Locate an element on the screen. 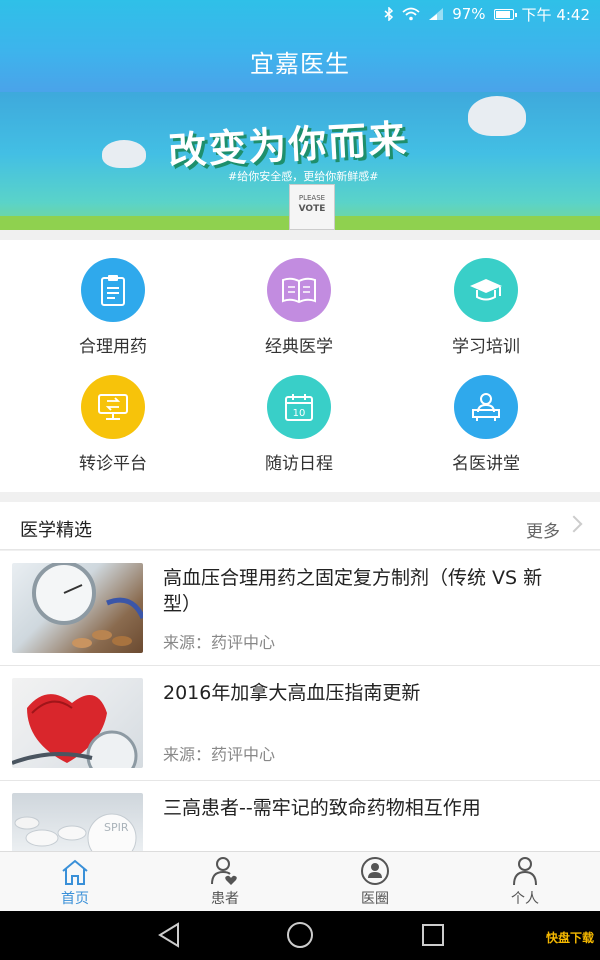  home-icon is located at coordinates (75, 869).